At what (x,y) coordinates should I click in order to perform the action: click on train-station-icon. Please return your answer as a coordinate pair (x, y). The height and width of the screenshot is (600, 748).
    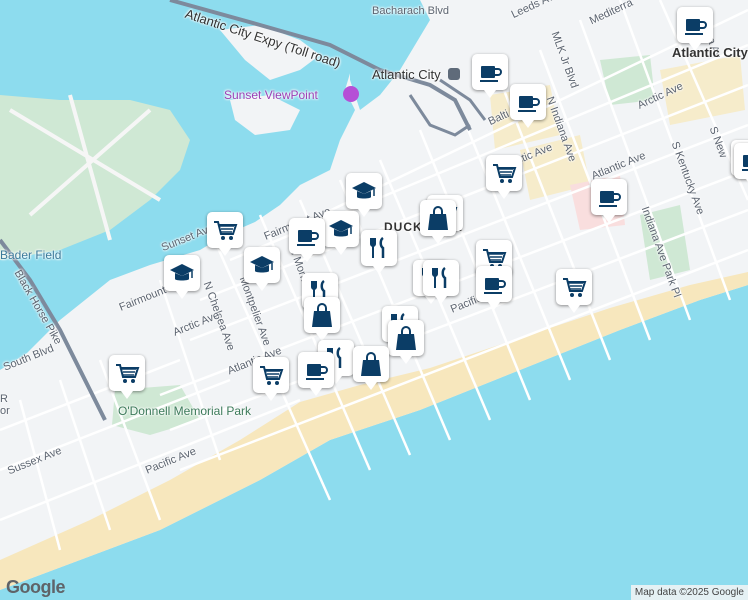
    Looking at the image, I should click on (454, 74).